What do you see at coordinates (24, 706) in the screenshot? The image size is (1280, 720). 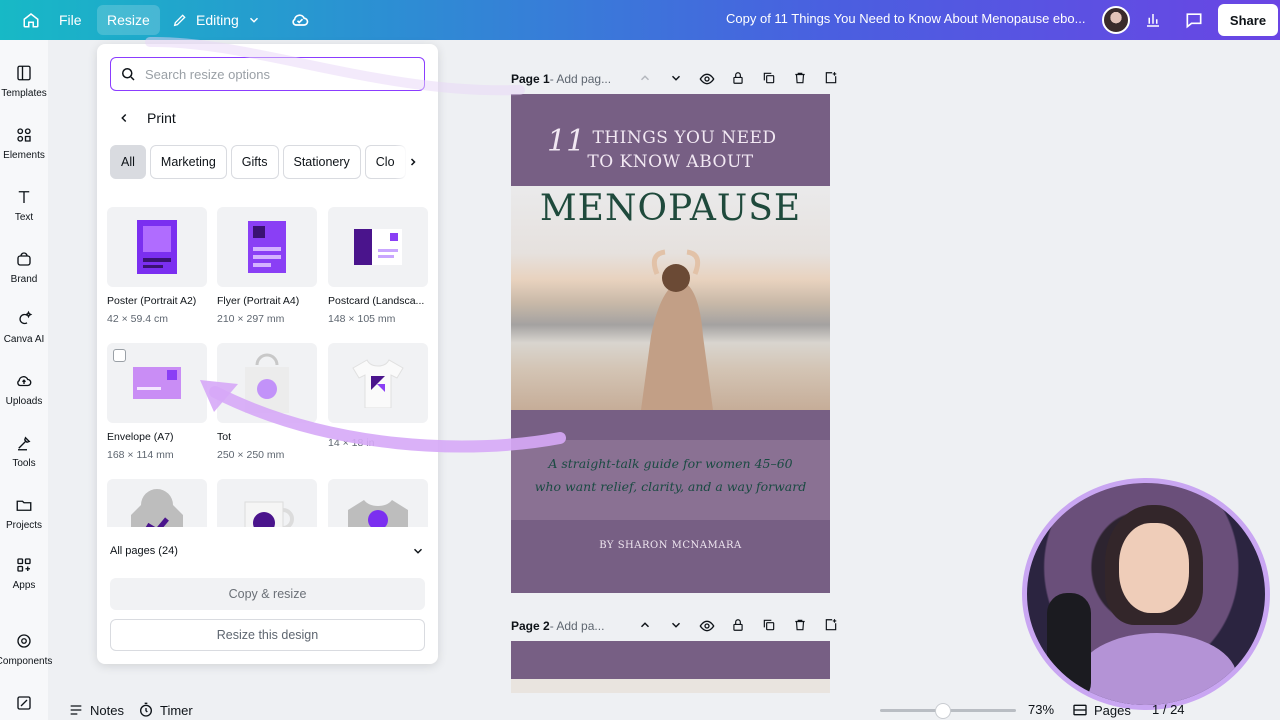 I see `rail-item-draw` at bounding box center [24, 706].